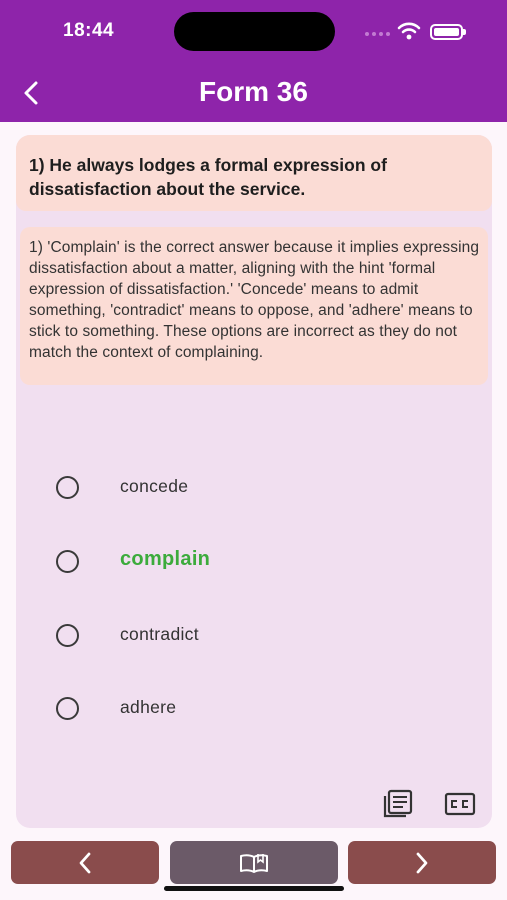 This screenshot has height=900, width=507. What do you see at coordinates (148, 707) in the screenshot?
I see `option-label: adhere` at bounding box center [148, 707].